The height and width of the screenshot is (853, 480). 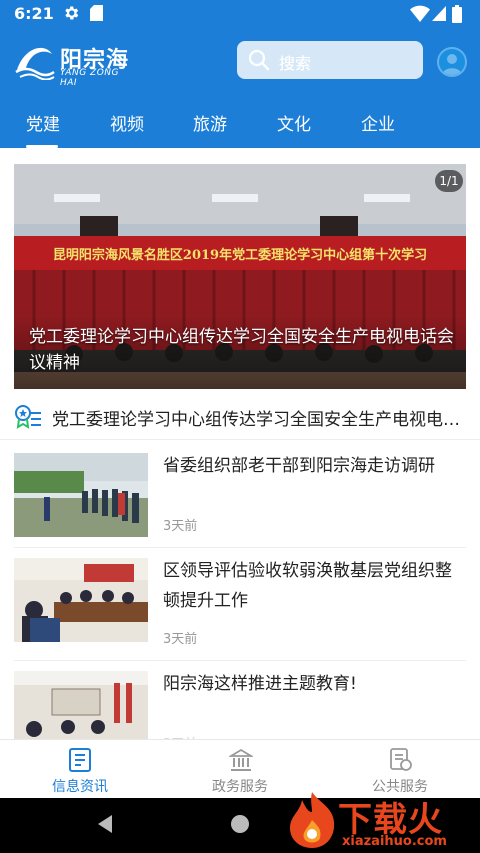 I want to click on home-icon, so click(x=240, y=824).